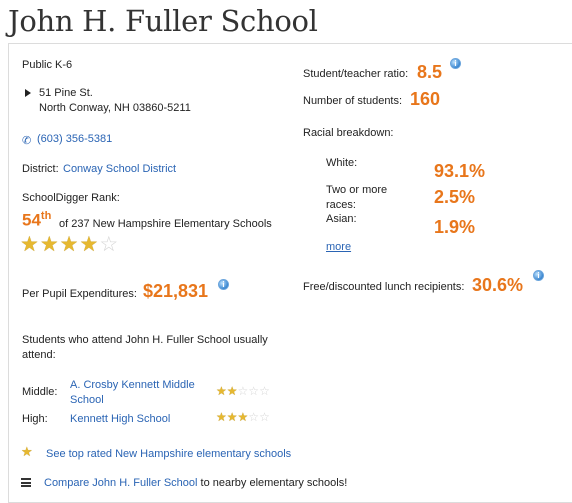 The image size is (572, 503). What do you see at coordinates (341, 219) in the screenshot?
I see `race-asian-label: Asian:` at bounding box center [341, 219].